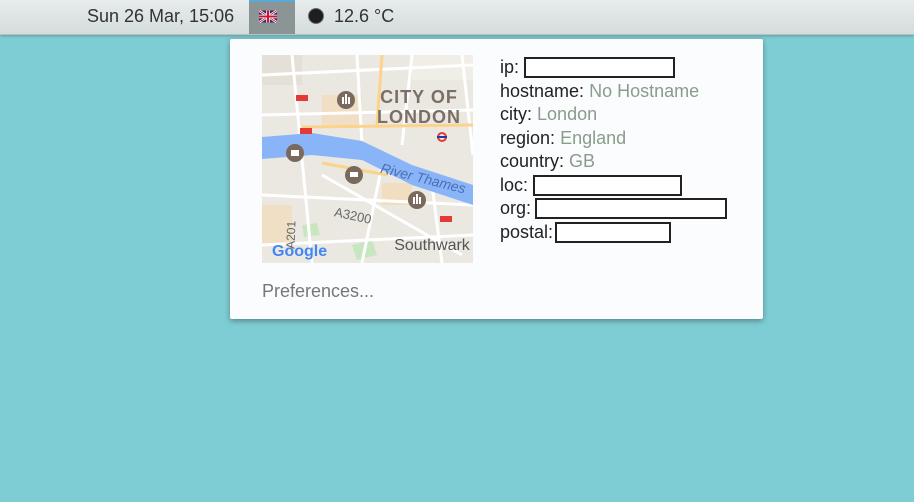  What do you see at coordinates (516, 208) in the screenshot?
I see `org-key: org:` at bounding box center [516, 208].